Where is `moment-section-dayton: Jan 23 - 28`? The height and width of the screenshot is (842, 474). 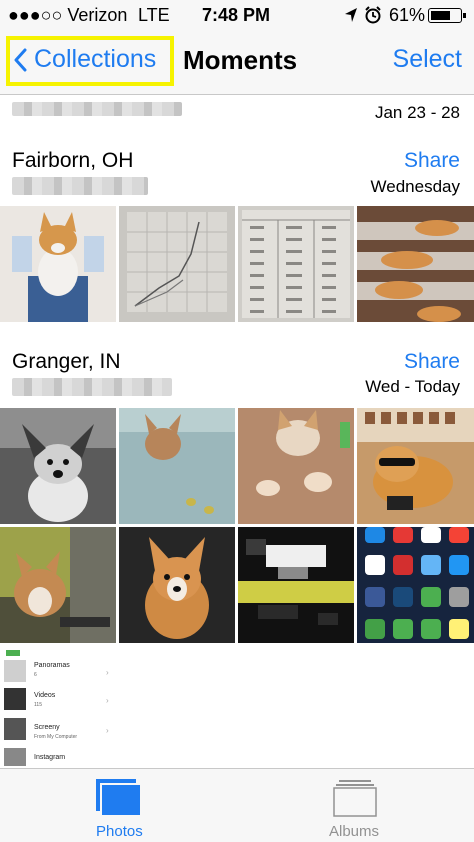
moment-section-dayton: Jan 23 - 28 is located at coordinates (237, 115).